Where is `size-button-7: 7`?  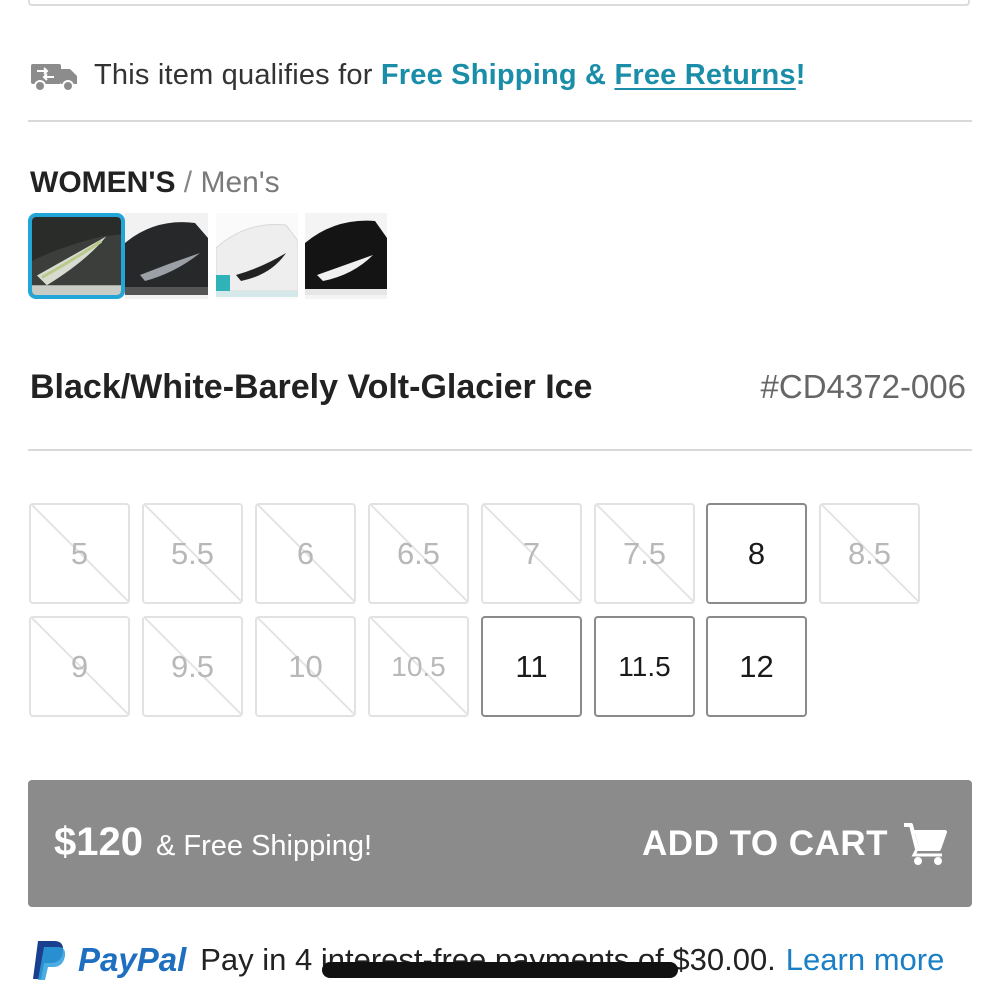 size-button-7: 7 is located at coordinates (531, 553).